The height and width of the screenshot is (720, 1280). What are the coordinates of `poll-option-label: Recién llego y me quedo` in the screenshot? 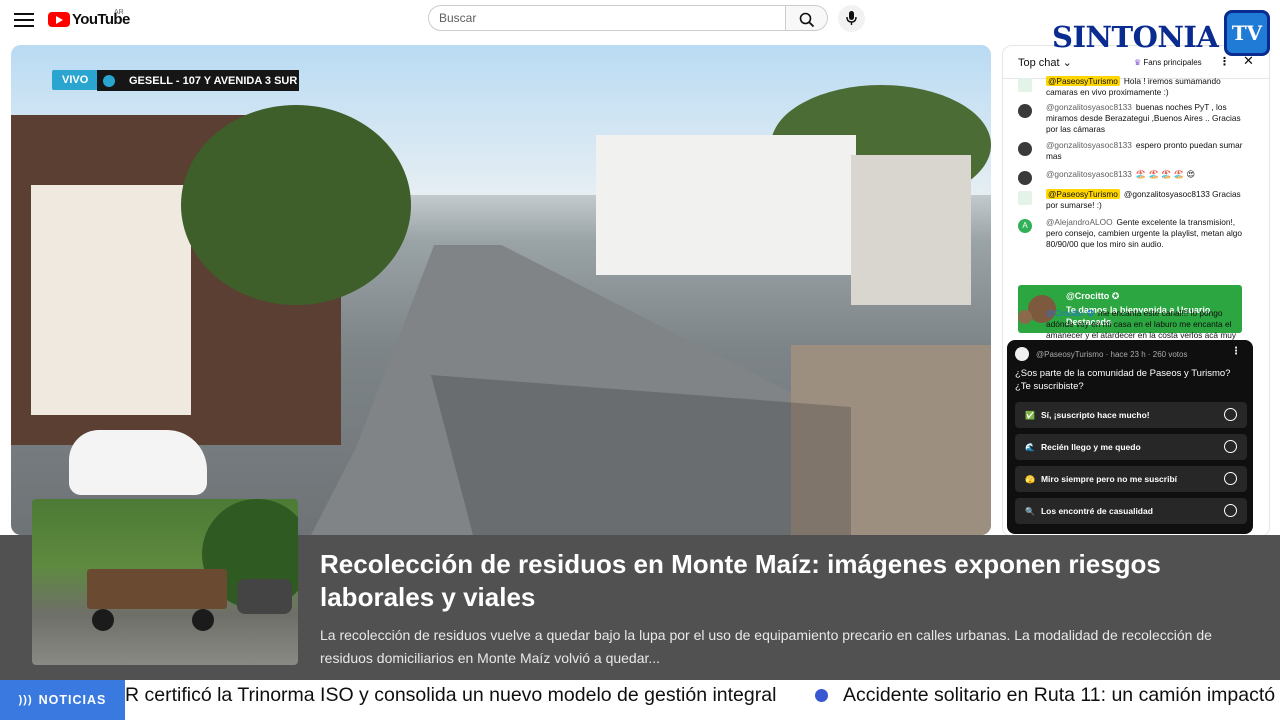 It's located at (1090, 447).